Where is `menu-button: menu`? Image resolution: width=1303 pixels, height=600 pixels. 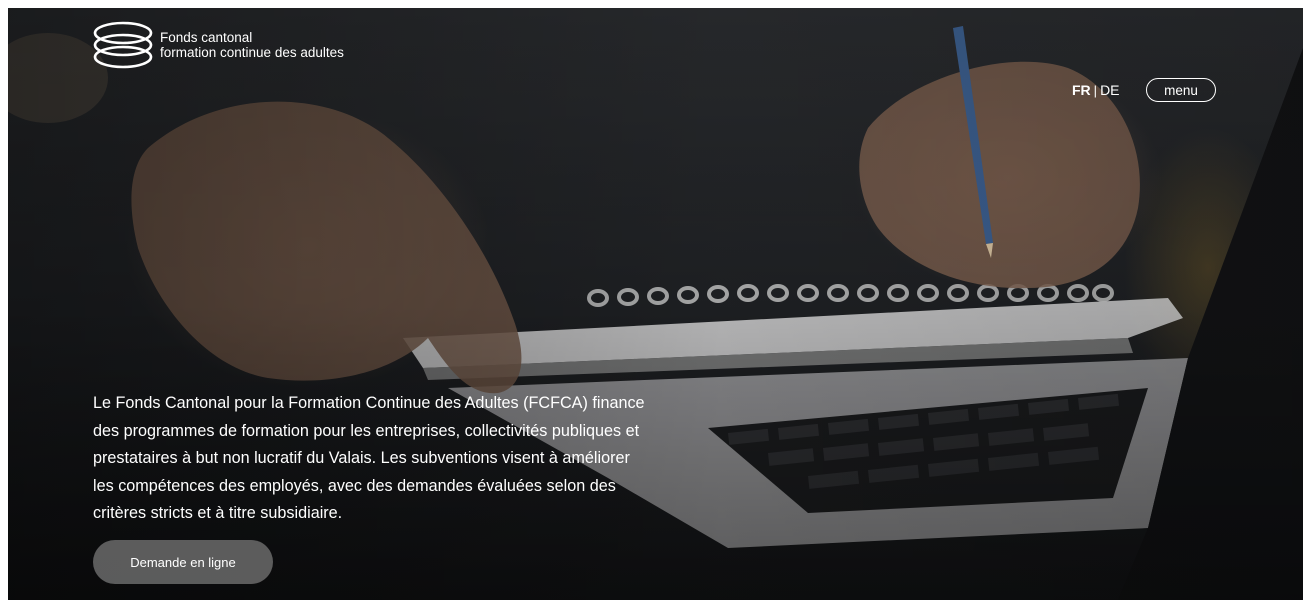
menu-button: menu is located at coordinates (1181, 90).